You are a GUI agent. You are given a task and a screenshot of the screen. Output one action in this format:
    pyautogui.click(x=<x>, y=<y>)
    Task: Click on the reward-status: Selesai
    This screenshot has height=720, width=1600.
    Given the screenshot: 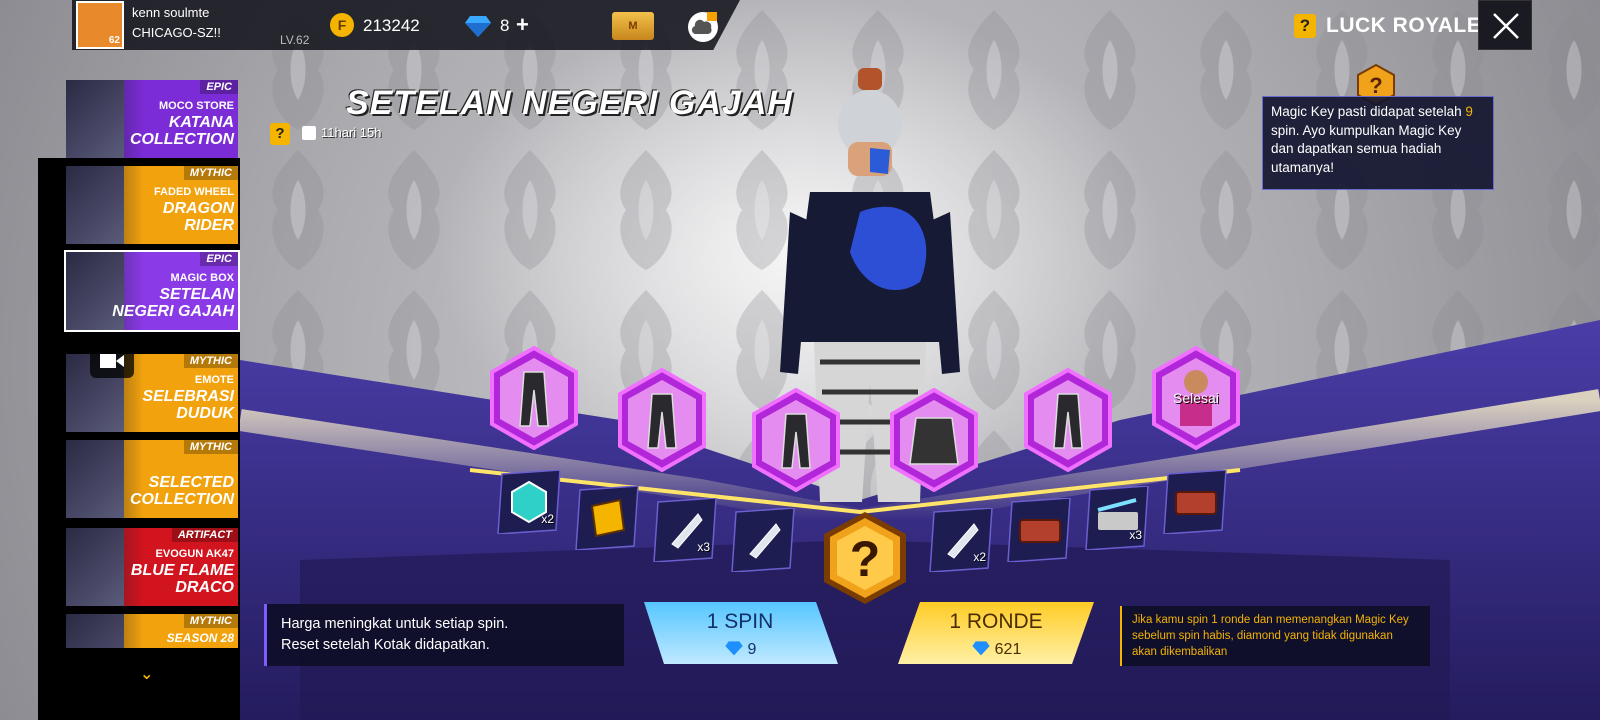 What is the action you would take?
    pyautogui.click(x=1196, y=398)
    